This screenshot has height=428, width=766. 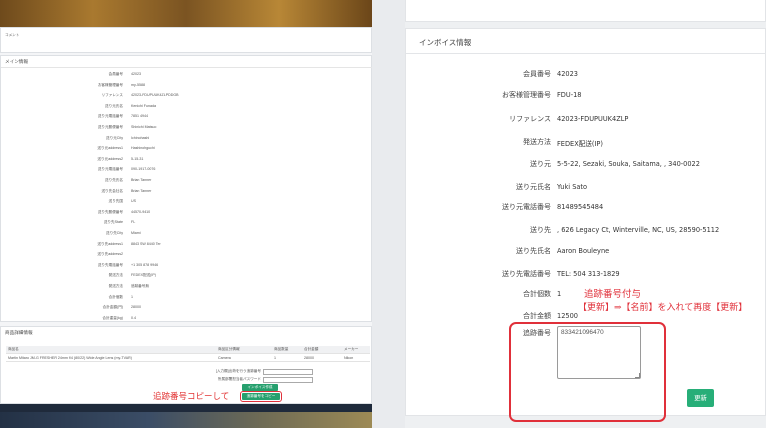 What do you see at coordinates (113, 222) in the screenshot?
I see `main-info-label: 送り先State` at bounding box center [113, 222].